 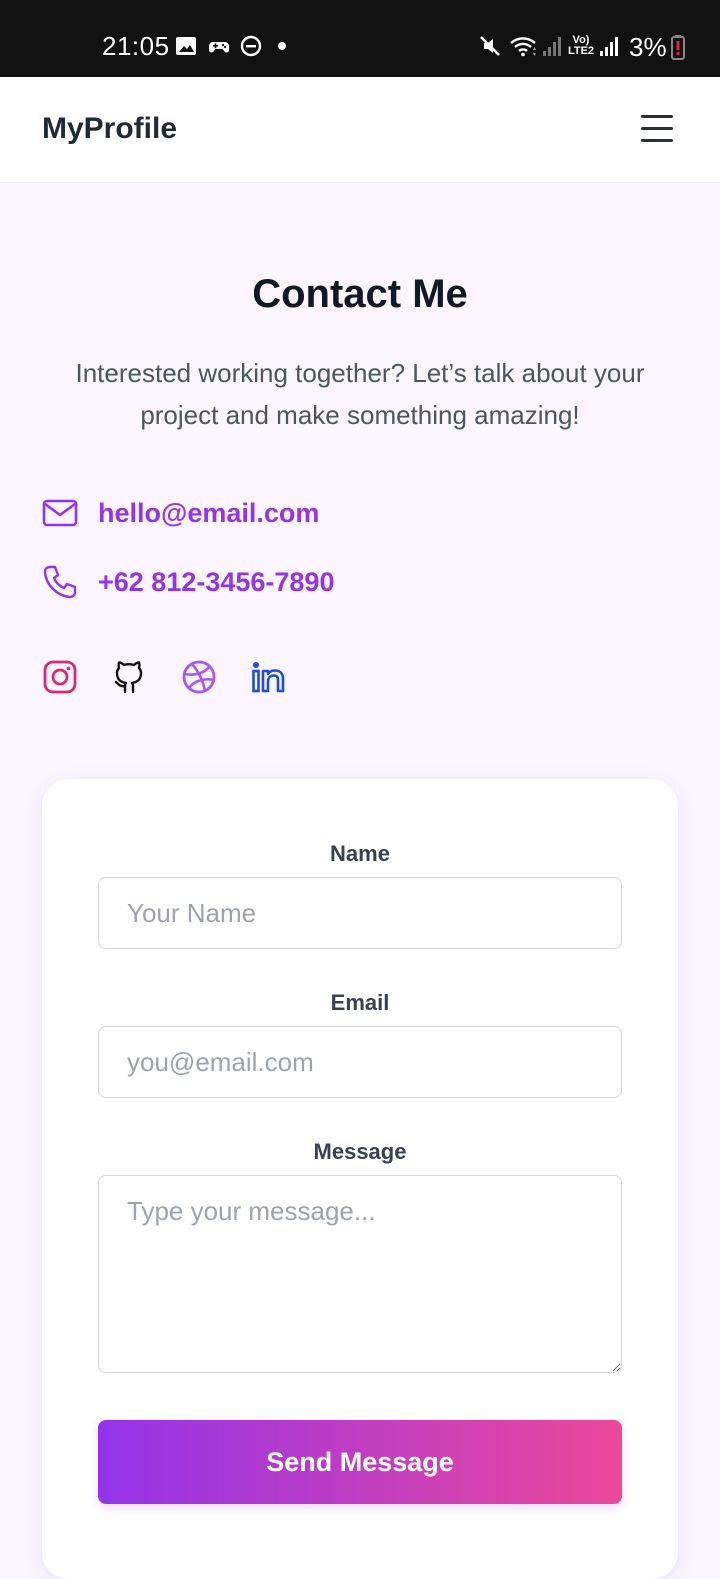 I want to click on brand-logo: MyProfile, so click(x=109, y=129).